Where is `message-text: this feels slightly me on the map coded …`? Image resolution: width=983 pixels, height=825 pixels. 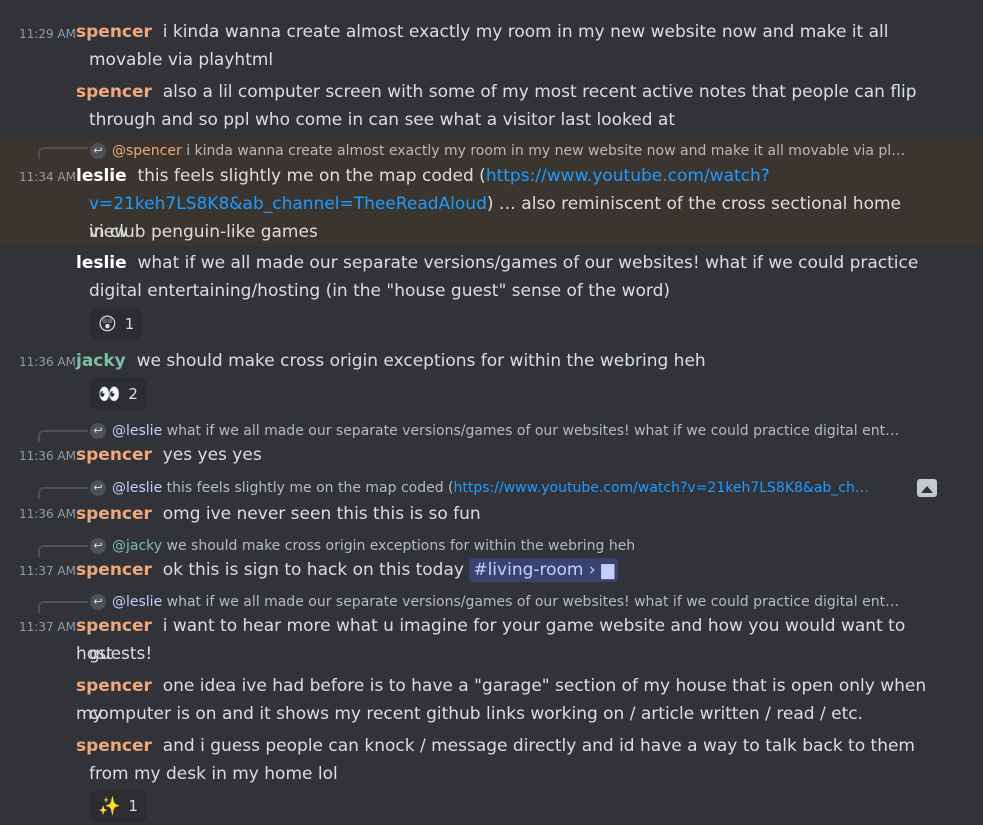 message-text: this feels slightly me on the map coded … is located at coordinates (311, 176).